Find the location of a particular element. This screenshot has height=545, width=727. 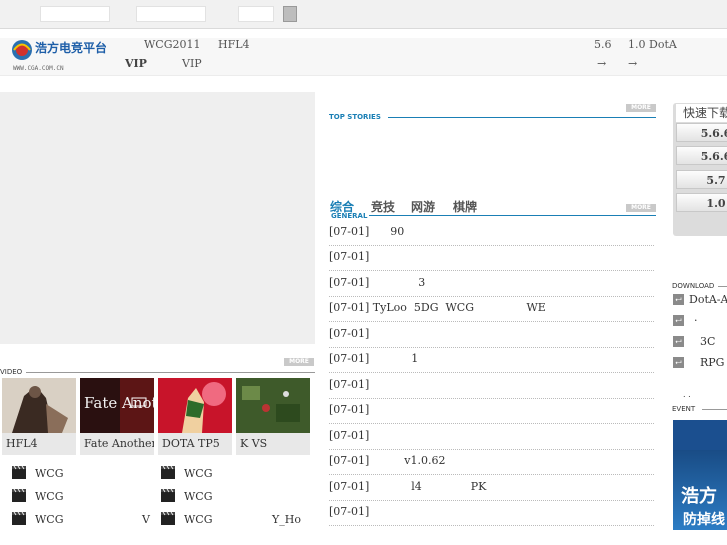

logo-text: 浩方电竞平台 is located at coordinates (70, 47).